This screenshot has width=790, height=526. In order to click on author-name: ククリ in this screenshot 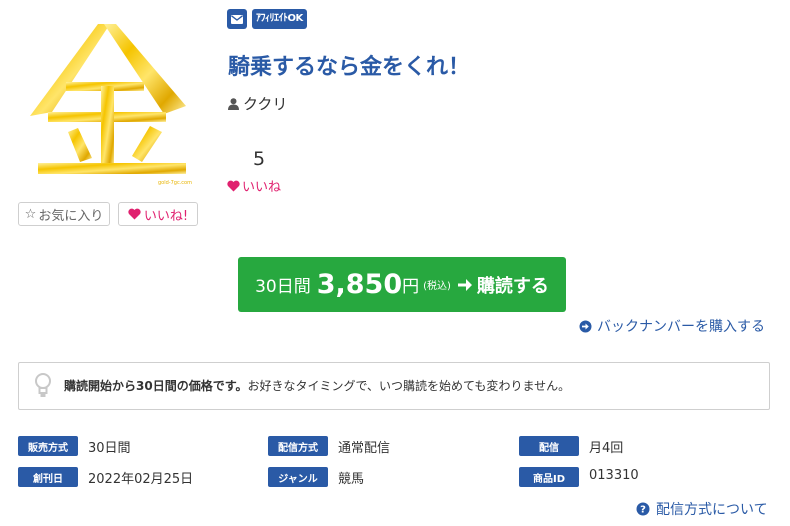, I will do `click(265, 104)`.